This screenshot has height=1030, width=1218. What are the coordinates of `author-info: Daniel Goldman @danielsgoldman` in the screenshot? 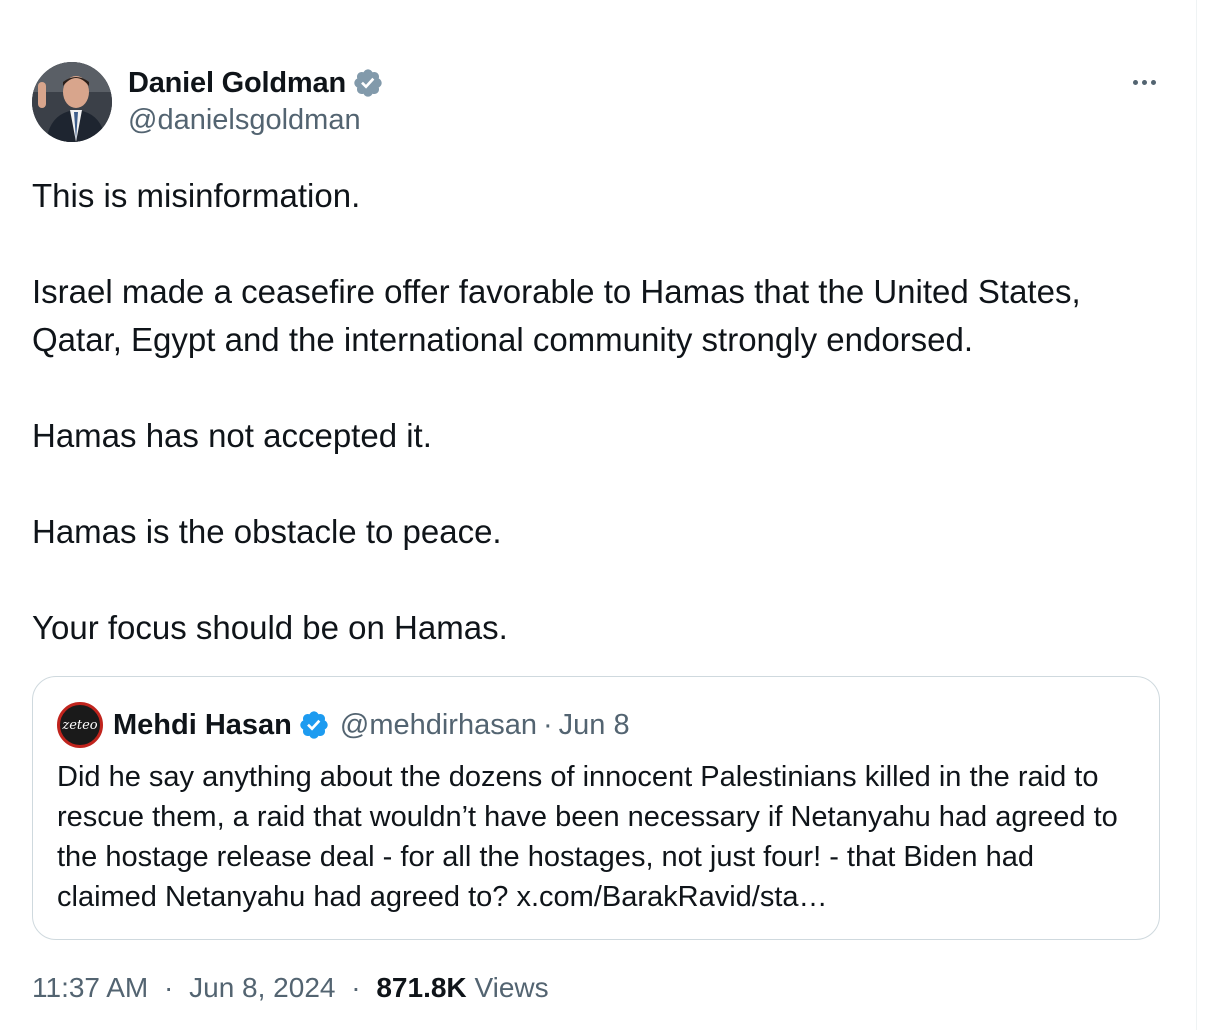 It's located at (256, 100).